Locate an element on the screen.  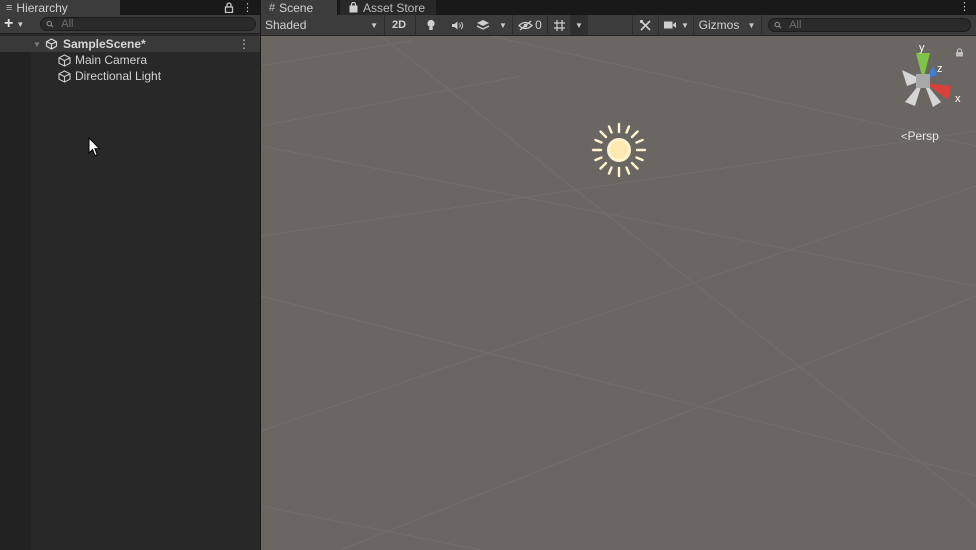
hierarchy-tab-bar: ≡ Hierarchy ⋮ is located at coordinates (130, 7).